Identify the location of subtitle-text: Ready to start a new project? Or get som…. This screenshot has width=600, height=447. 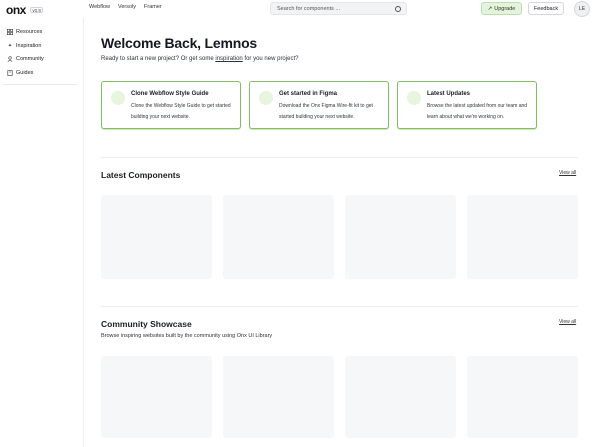
(158, 59).